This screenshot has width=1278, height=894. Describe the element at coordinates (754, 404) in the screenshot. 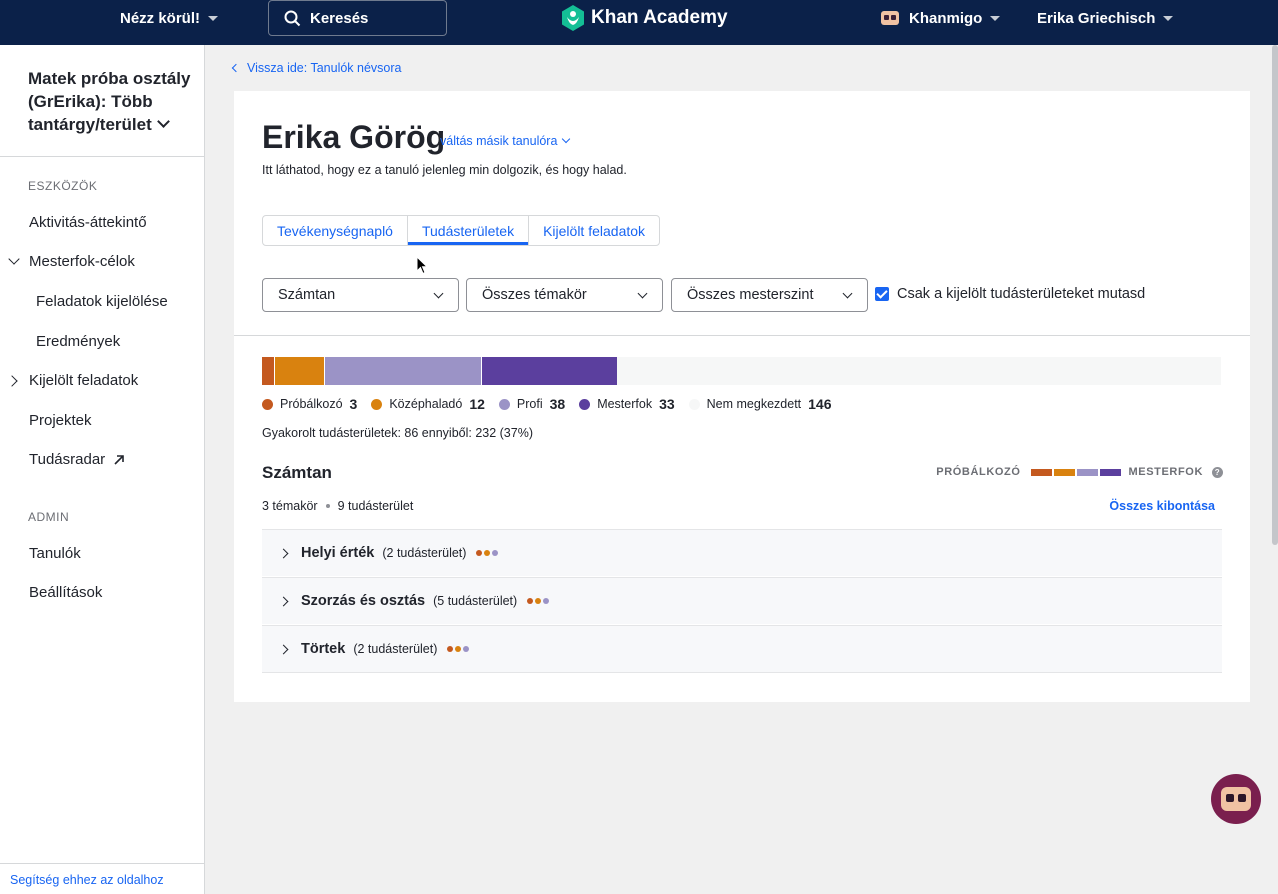

I see `legend-label: Nem megkezdett` at that location.